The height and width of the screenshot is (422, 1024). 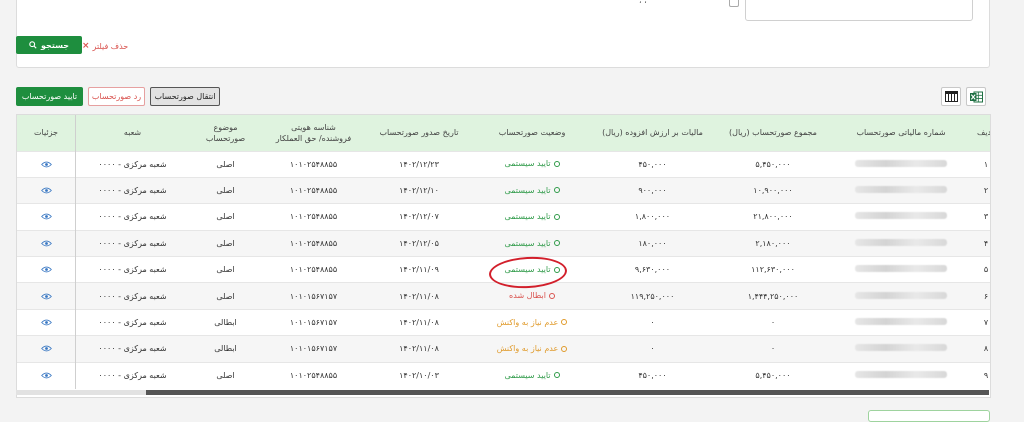 I want to click on issue-date-cell: ۱۴۰۲/۱۲/۰۷, so click(x=419, y=217).